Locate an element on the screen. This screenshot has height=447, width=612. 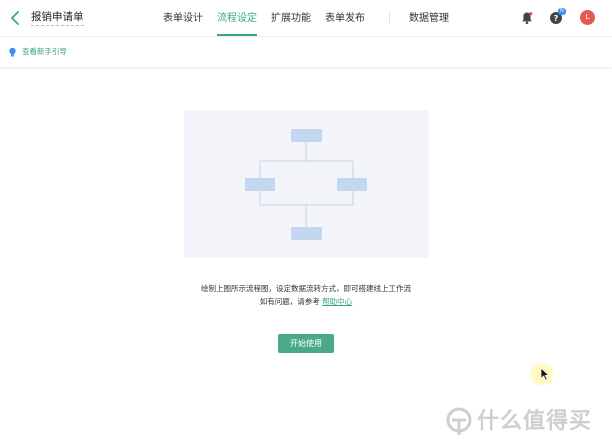
tab-workflow-settings: 流程设定 is located at coordinates (237, 18).